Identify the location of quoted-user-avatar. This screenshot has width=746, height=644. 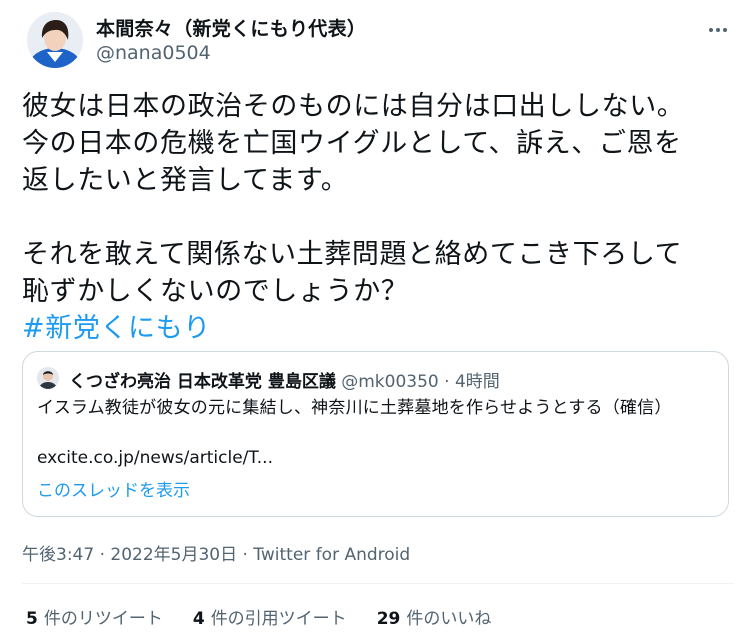
(48, 378).